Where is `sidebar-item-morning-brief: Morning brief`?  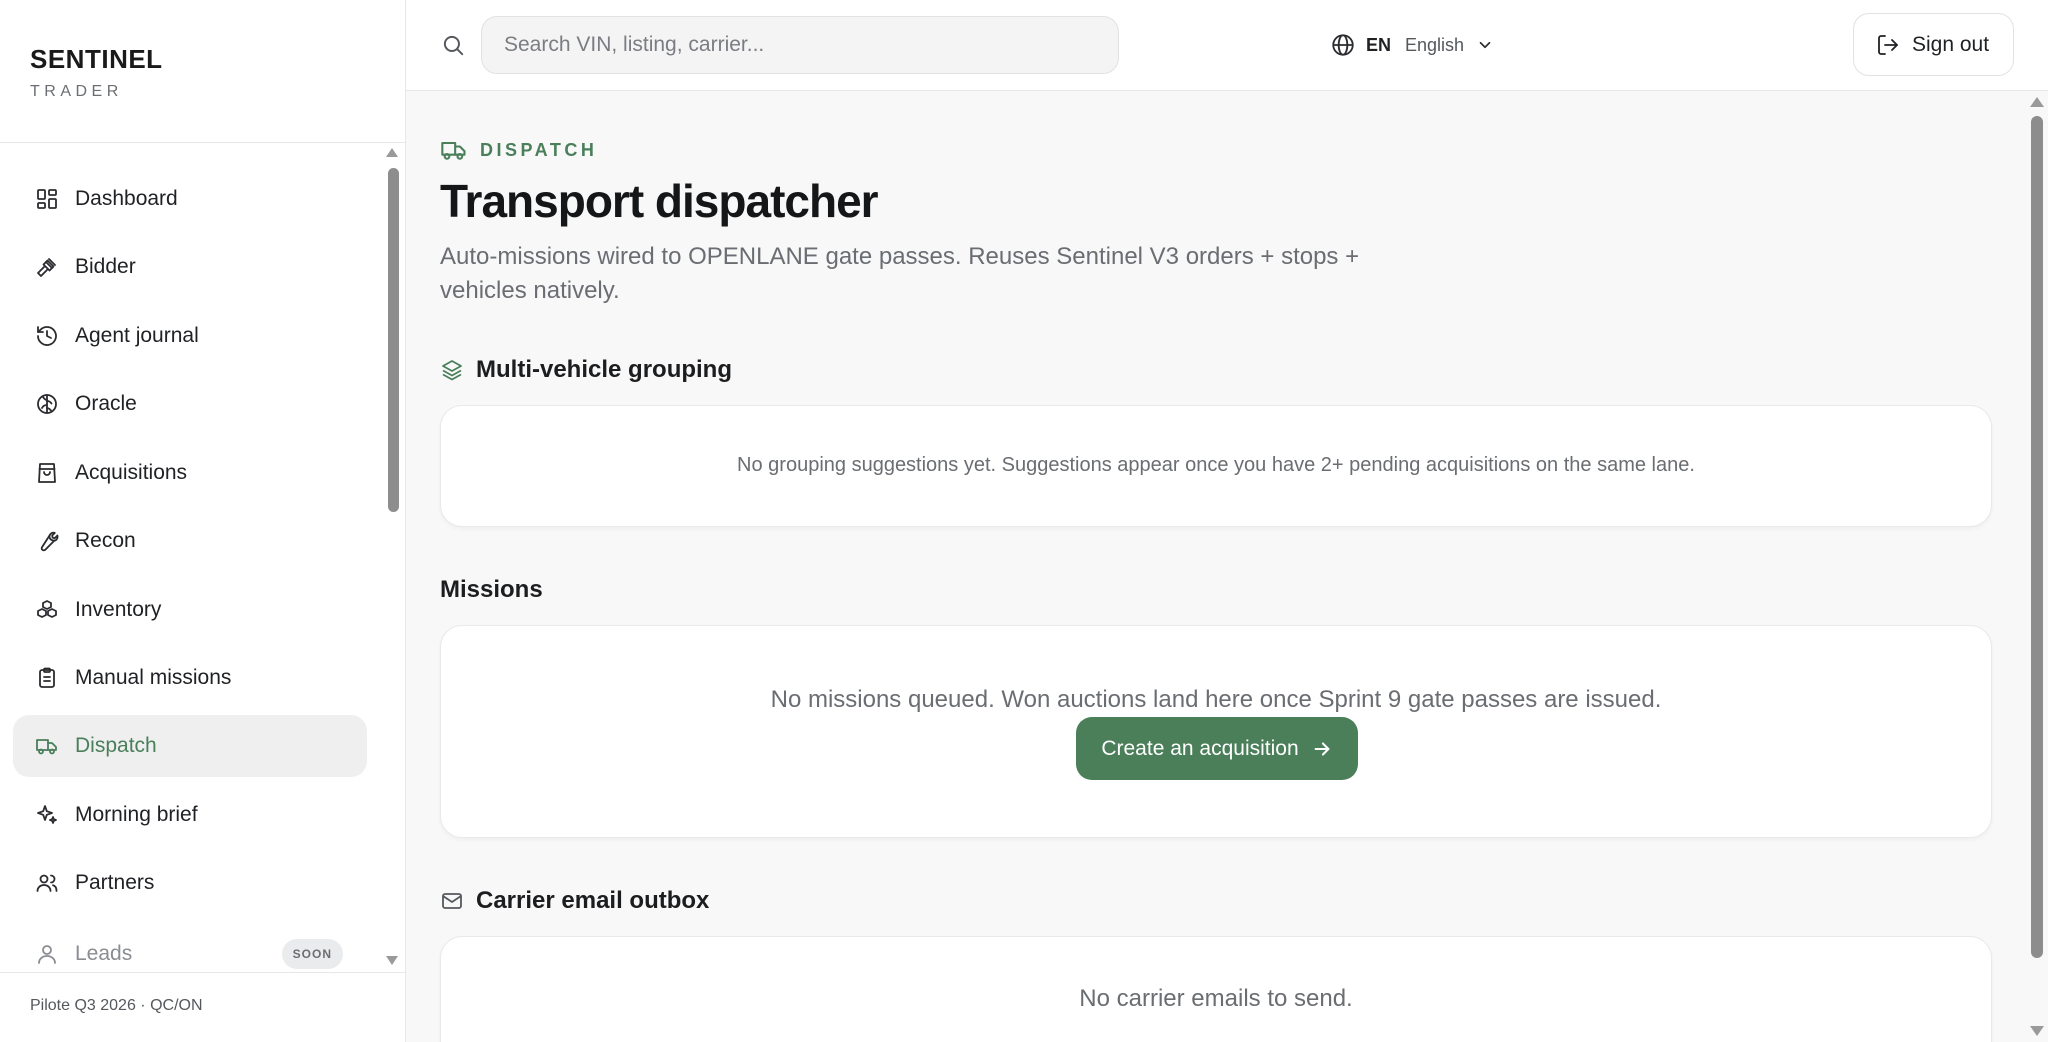 sidebar-item-morning-brief: Morning brief is located at coordinates (190, 815).